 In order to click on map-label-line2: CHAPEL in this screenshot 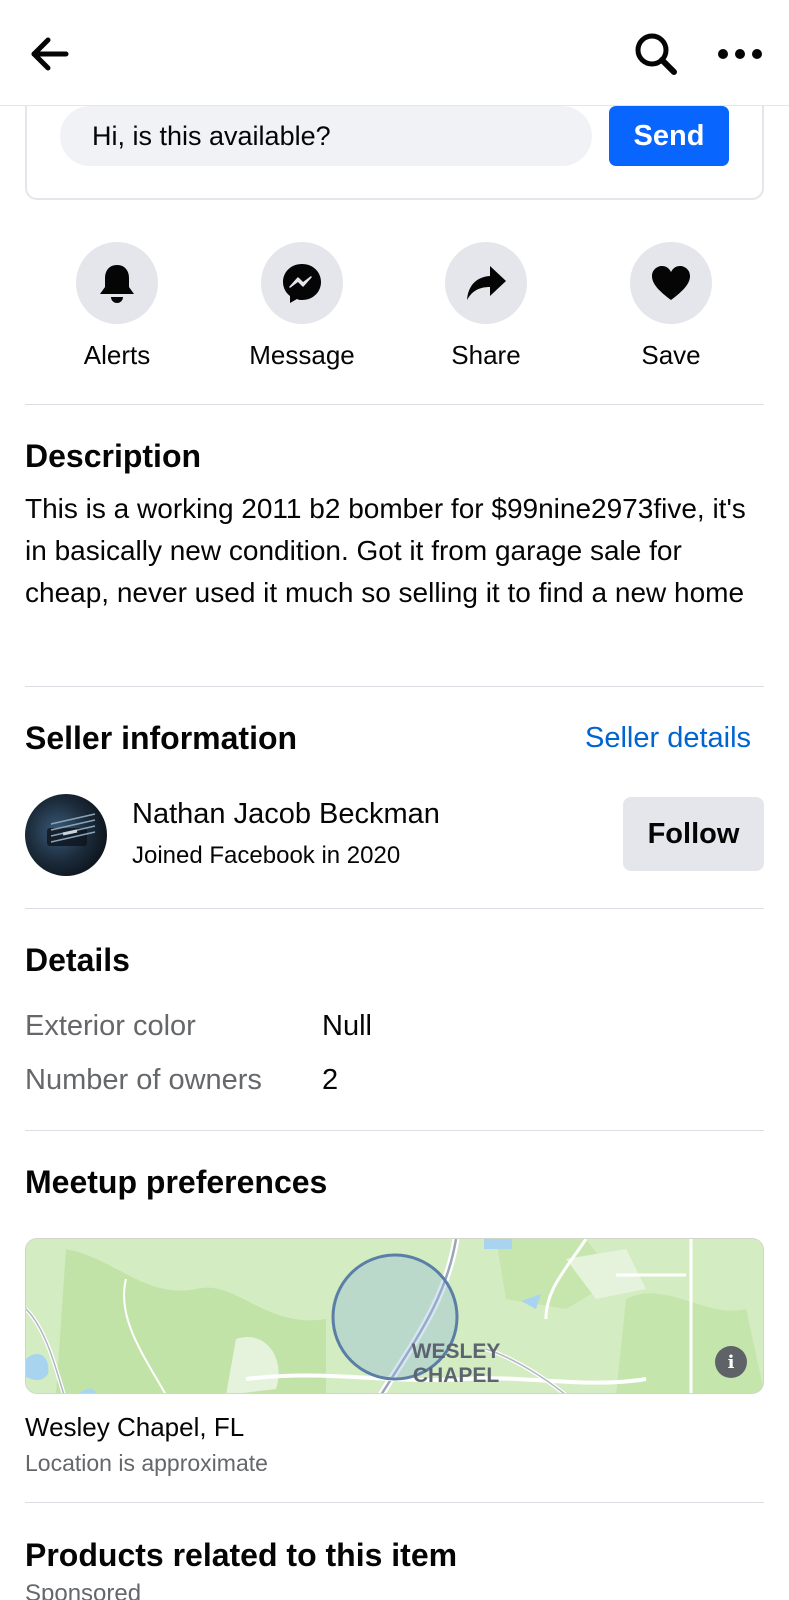, I will do `click(456, 1375)`.